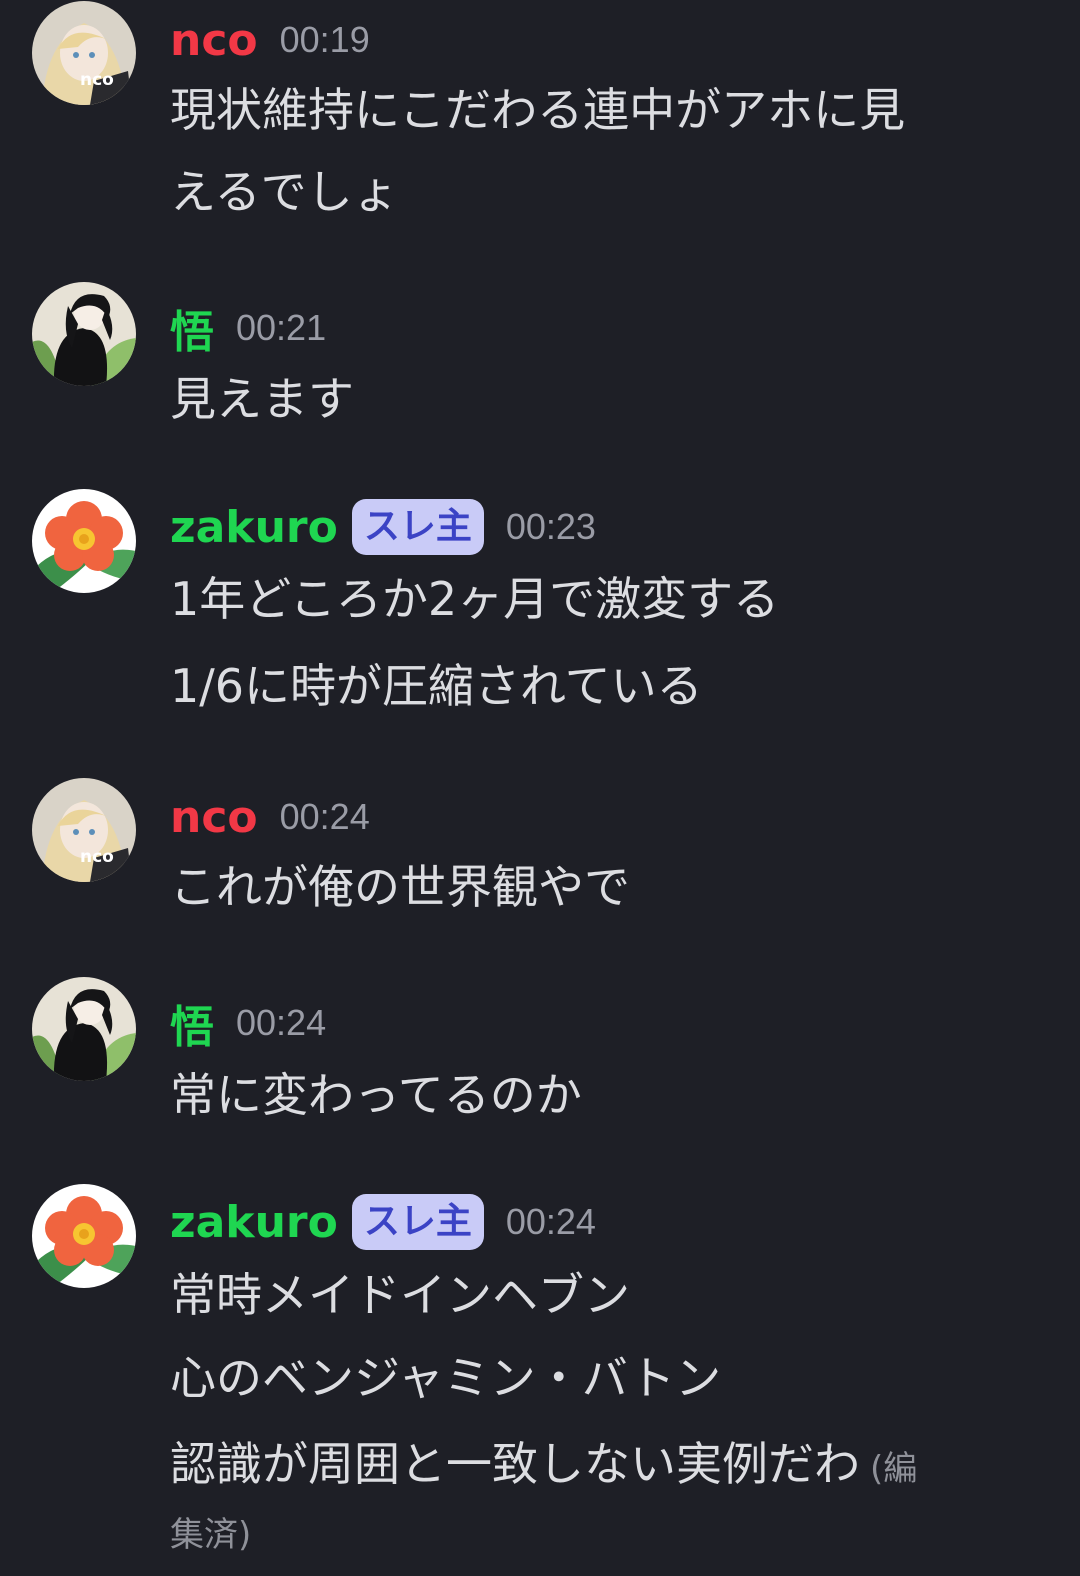 This screenshot has height=1576, width=1080. What do you see at coordinates (400, 887) in the screenshot?
I see `message-text: これが俺の世界観やで` at bounding box center [400, 887].